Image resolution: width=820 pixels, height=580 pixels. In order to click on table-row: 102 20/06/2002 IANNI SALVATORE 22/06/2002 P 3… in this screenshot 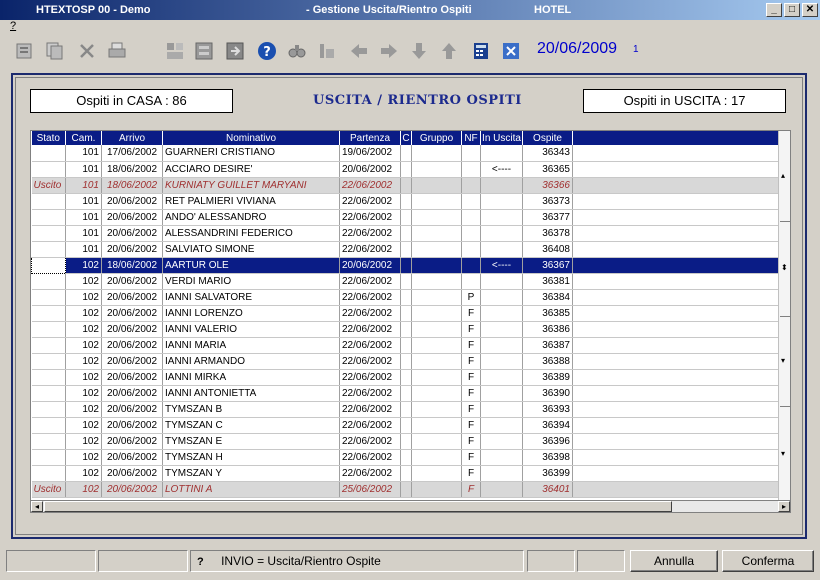, I will do `click(406, 297)`.